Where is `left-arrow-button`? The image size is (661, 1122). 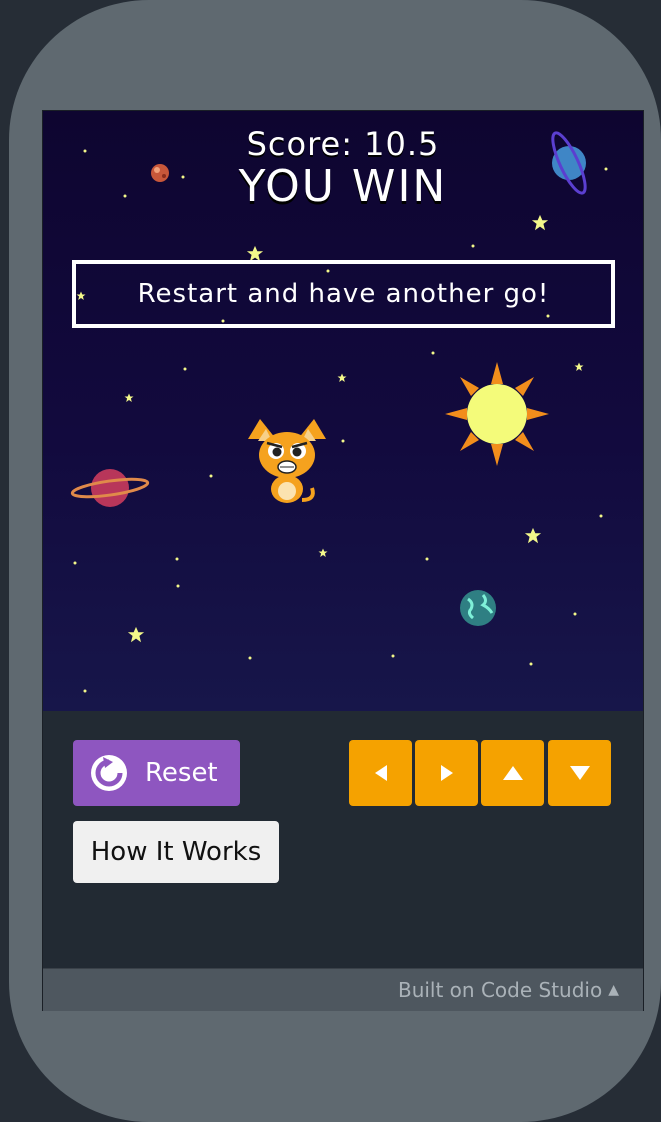
left-arrow-button is located at coordinates (380, 773).